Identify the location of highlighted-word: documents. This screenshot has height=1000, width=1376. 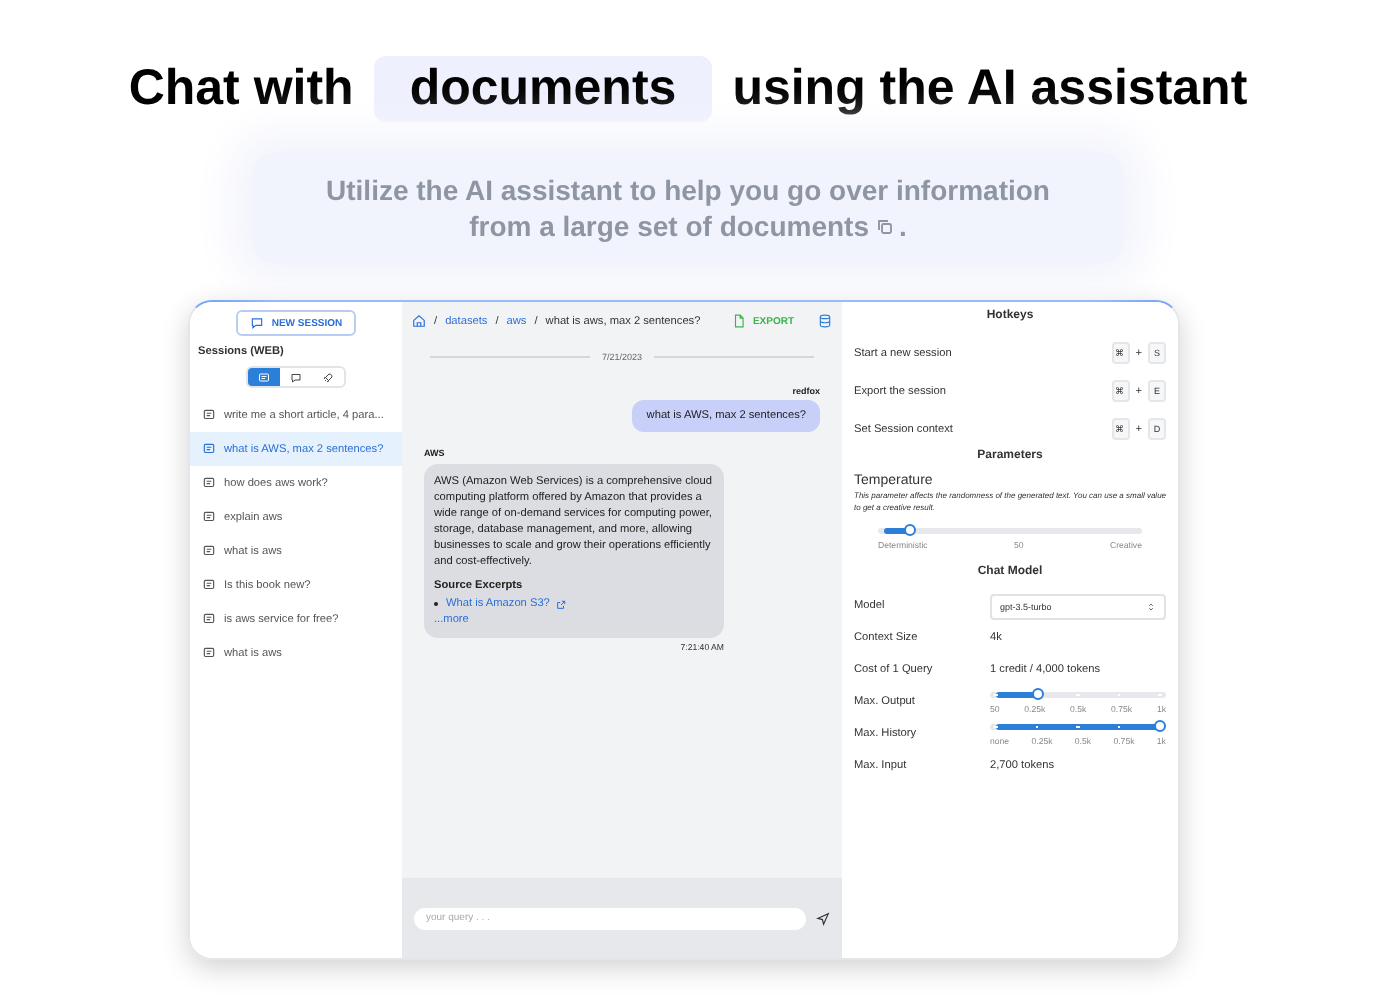
(543, 88).